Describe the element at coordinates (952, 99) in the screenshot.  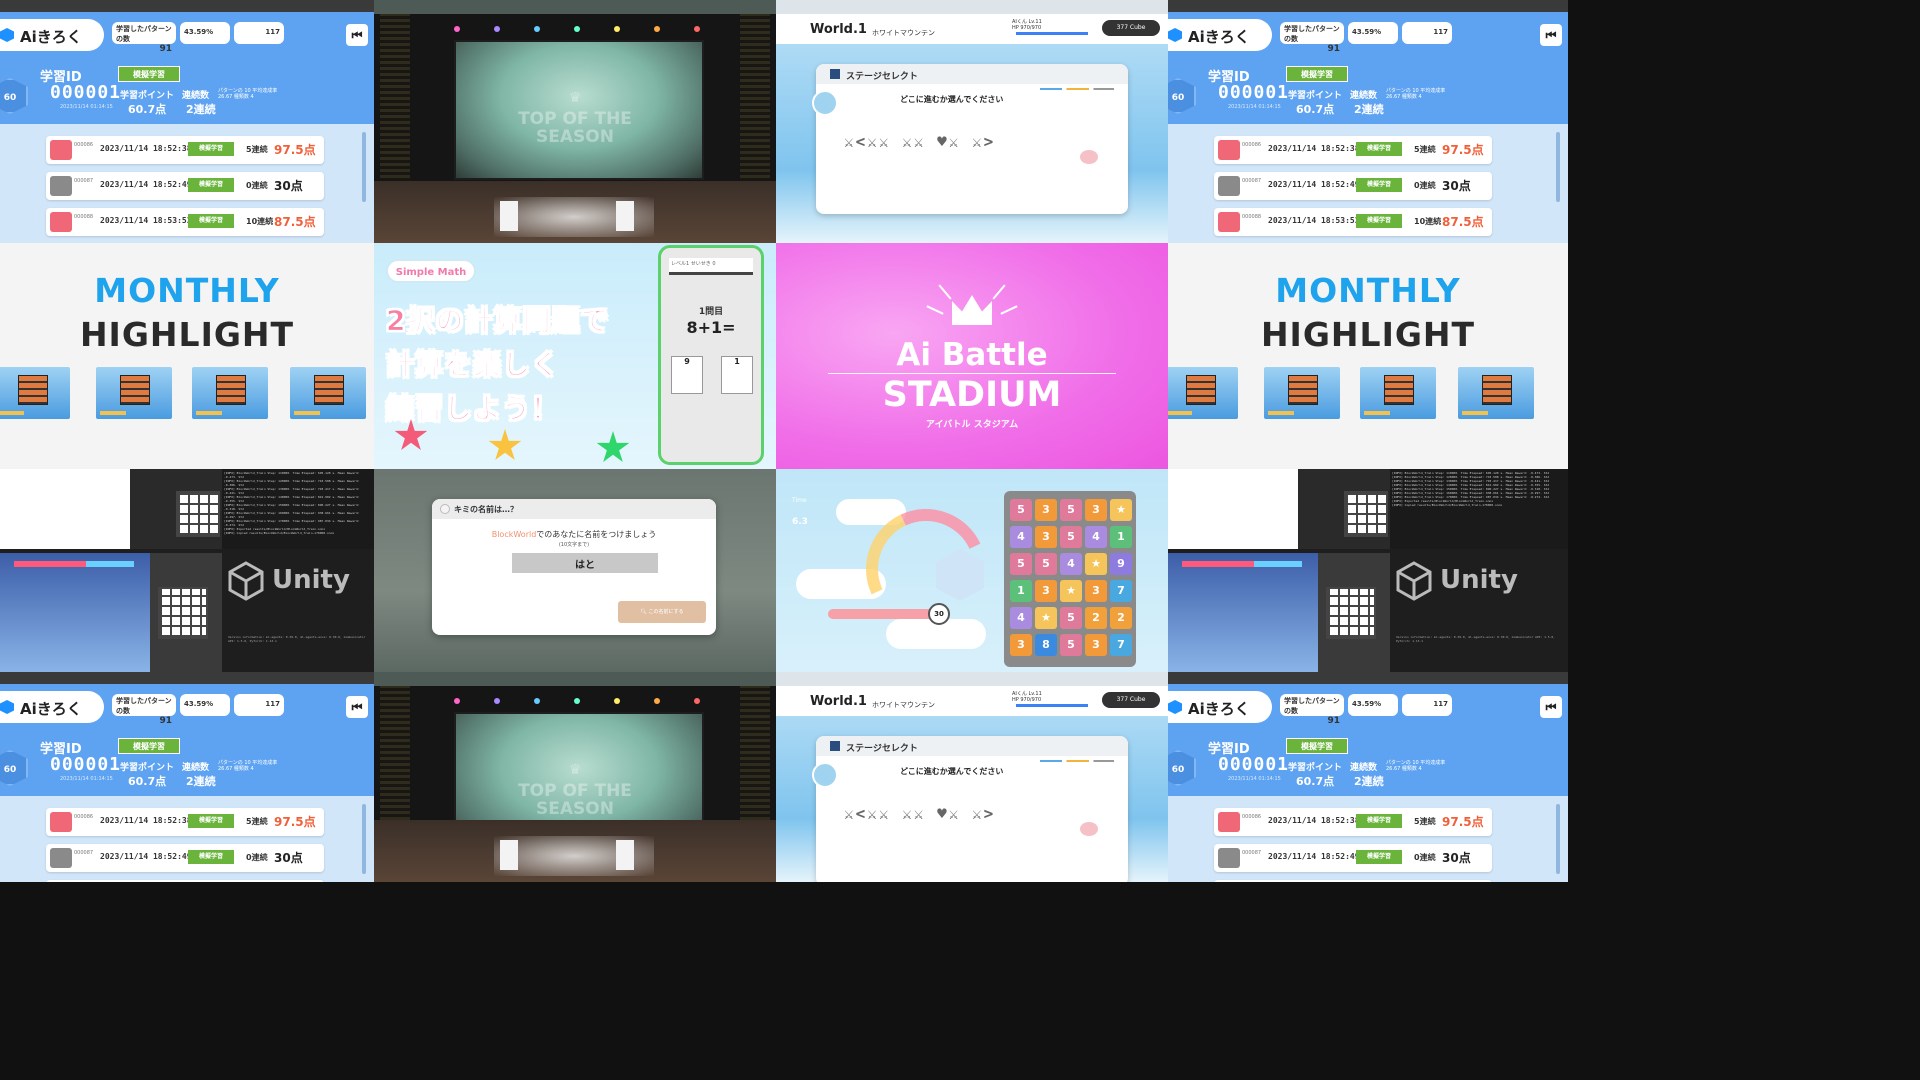
I see `stage-question: どこに進むか選んでください` at that location.